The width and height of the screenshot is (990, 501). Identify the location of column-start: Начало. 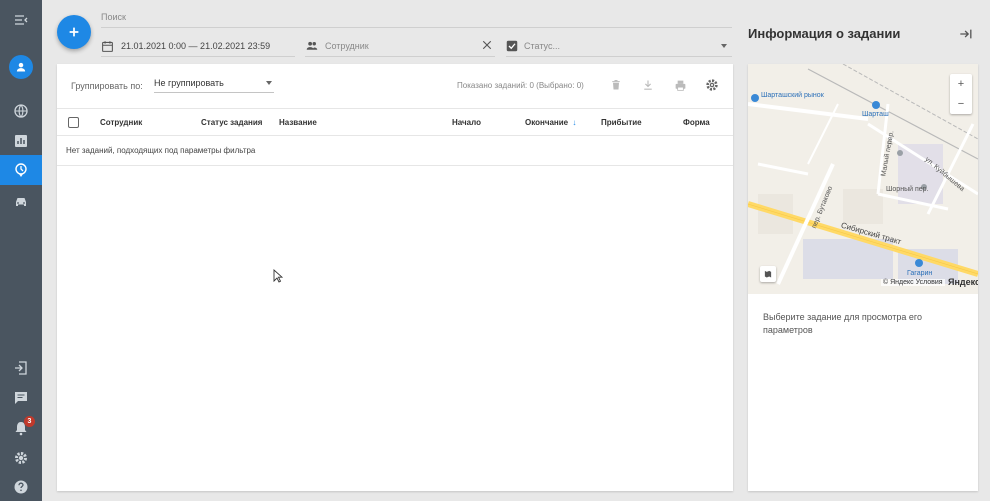
(466, 122).